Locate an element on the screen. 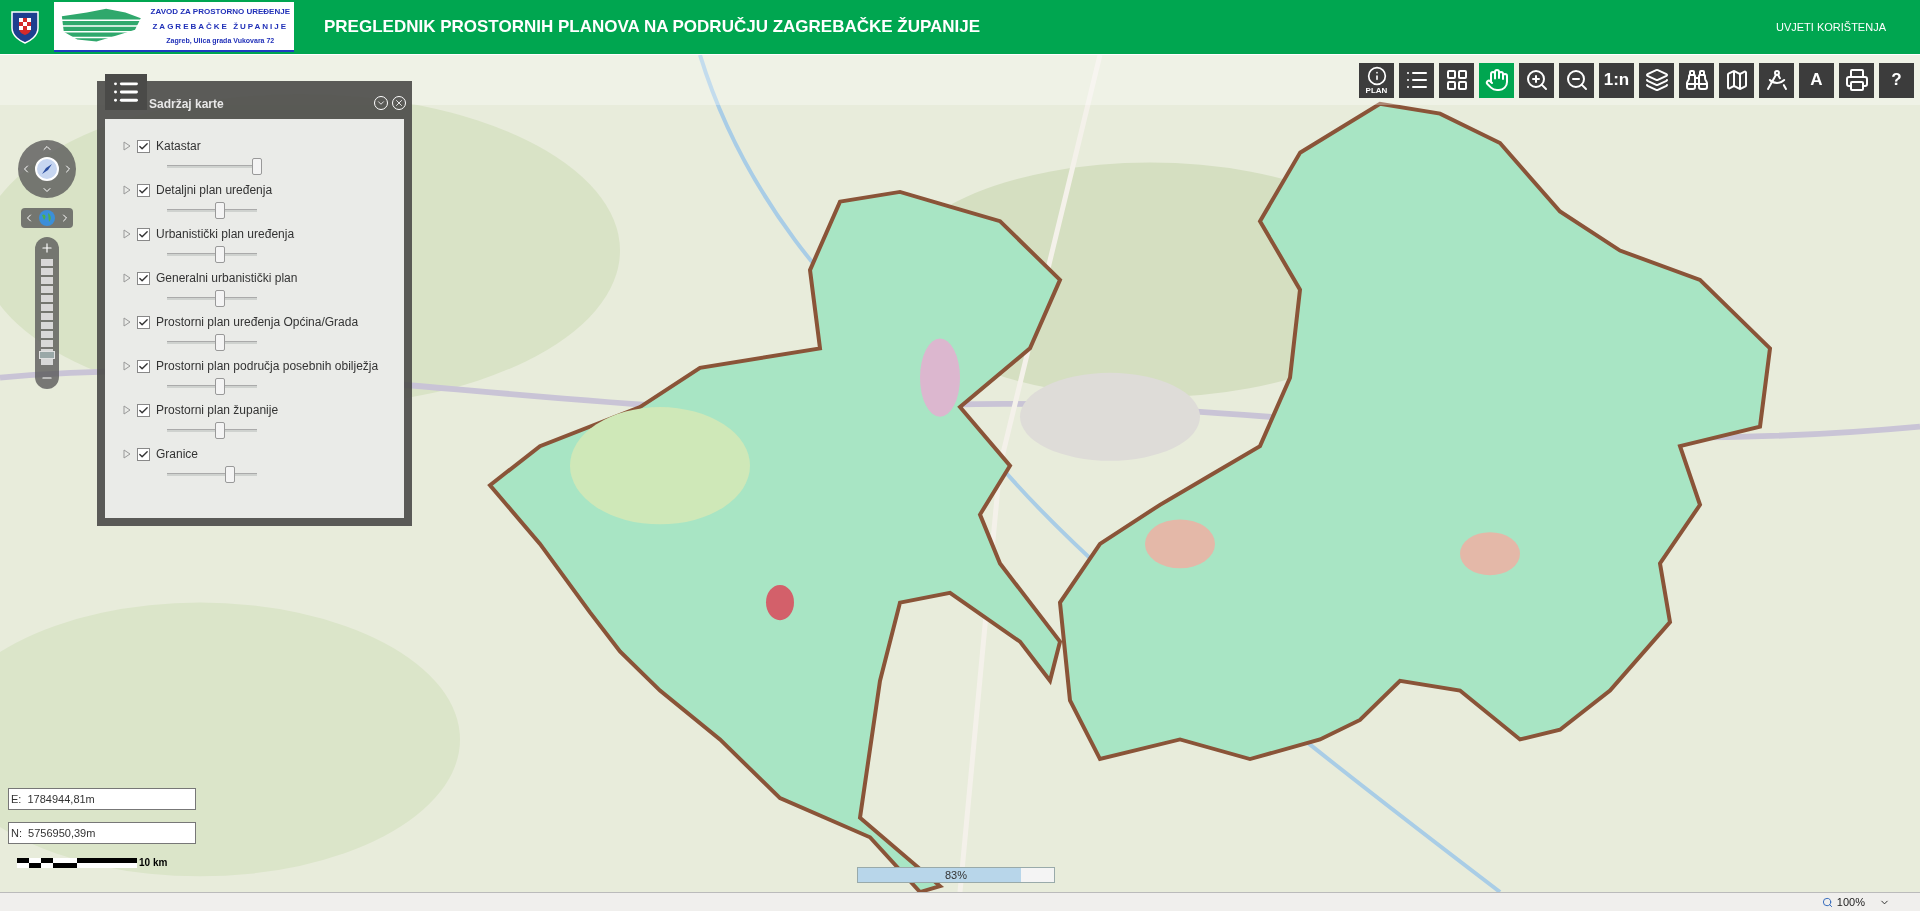  panel-title: Sadržaj karte is located at coordinates (186, 104).